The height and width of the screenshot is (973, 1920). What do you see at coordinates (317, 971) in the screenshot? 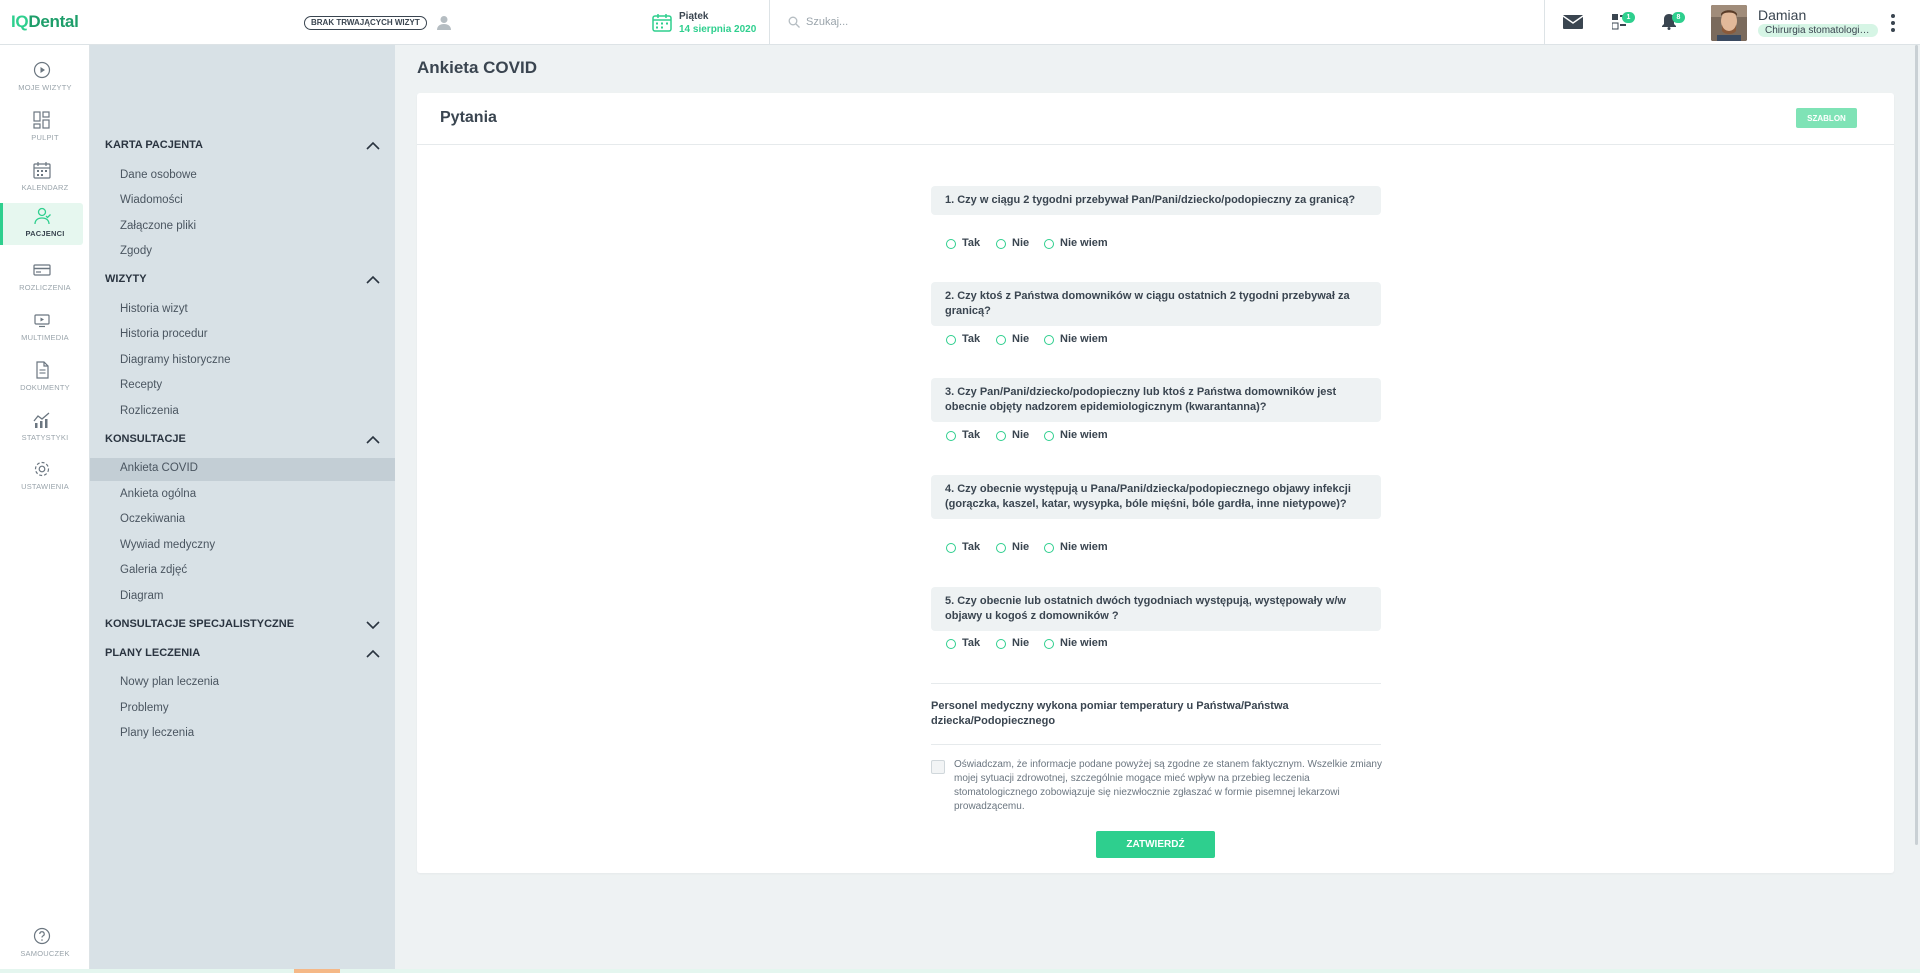
I see `bottom-strip-marker` at bounding box center [317, 971].